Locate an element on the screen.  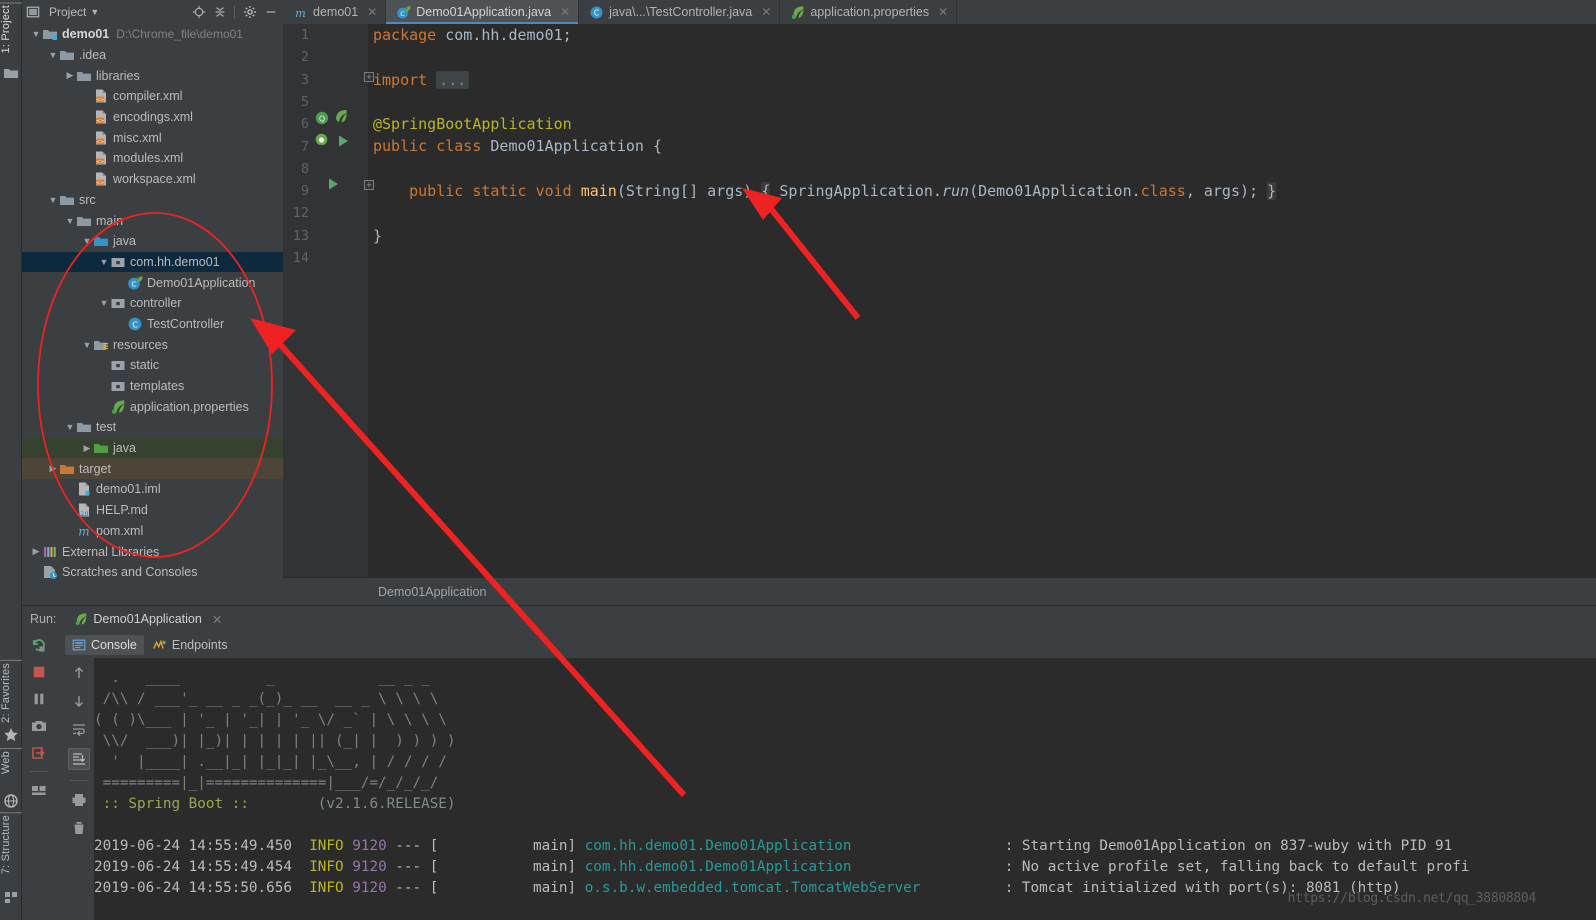
tree-item-demo01: ▼ demo01 D:\Chrome_file\demo01 is located at coordinates (152, 34).